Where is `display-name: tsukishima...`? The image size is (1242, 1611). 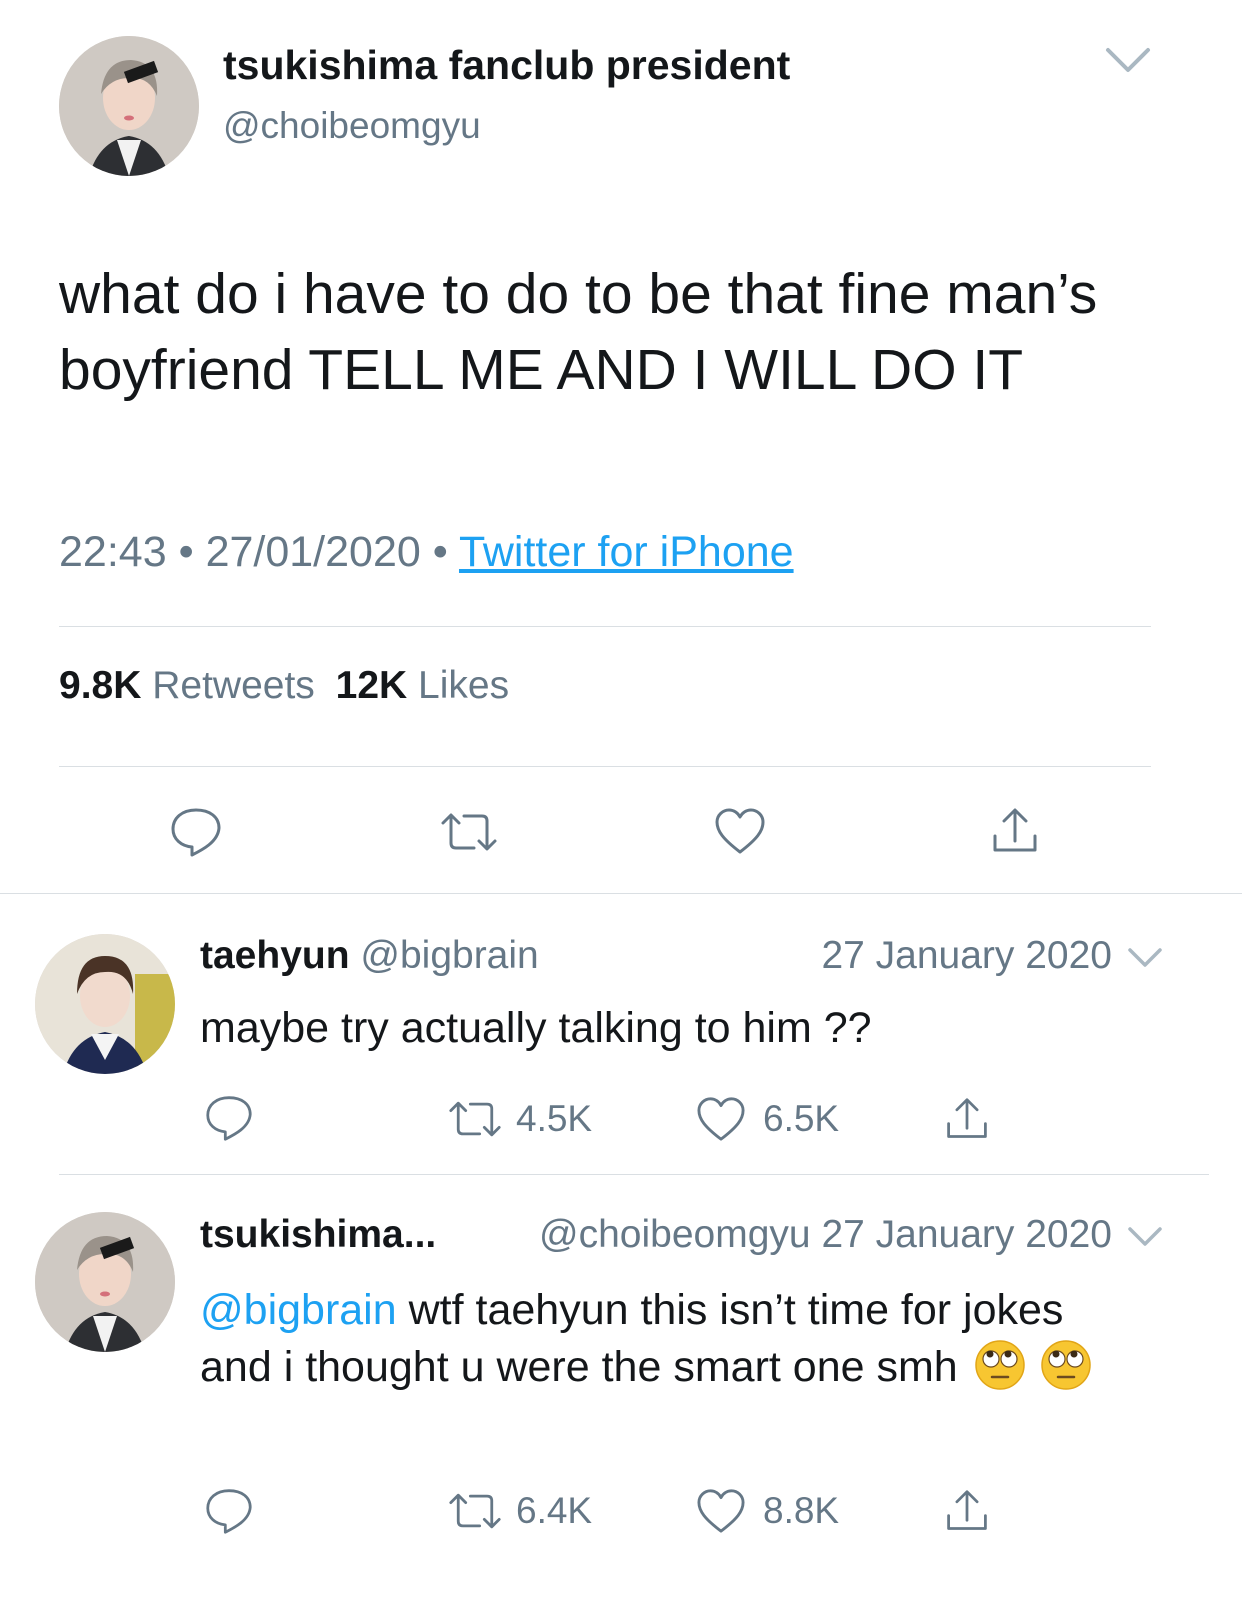
display-name: tsukishima... is located at coordinates (318, 1234).